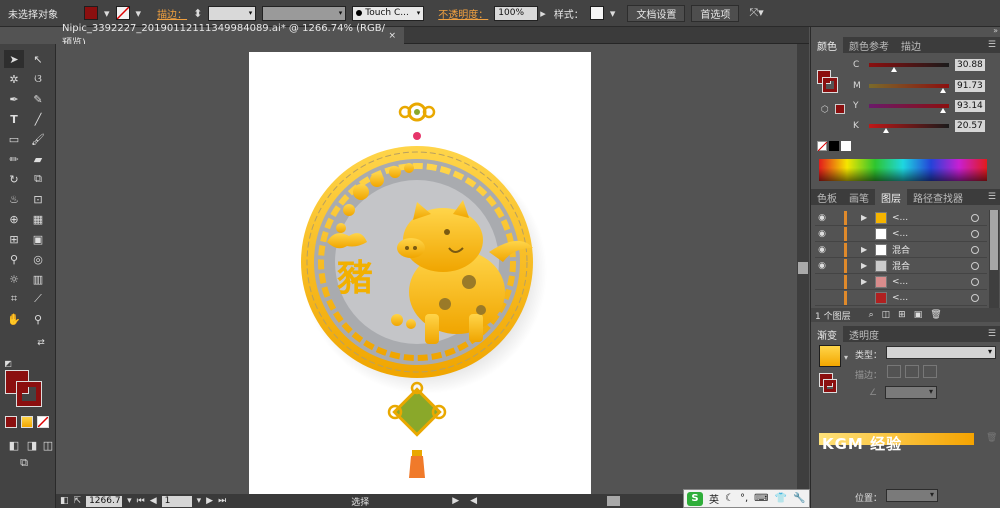 This screenshot has width=1000, height=508. I want to click on gradient-stroke-icon, so click(830, 386).